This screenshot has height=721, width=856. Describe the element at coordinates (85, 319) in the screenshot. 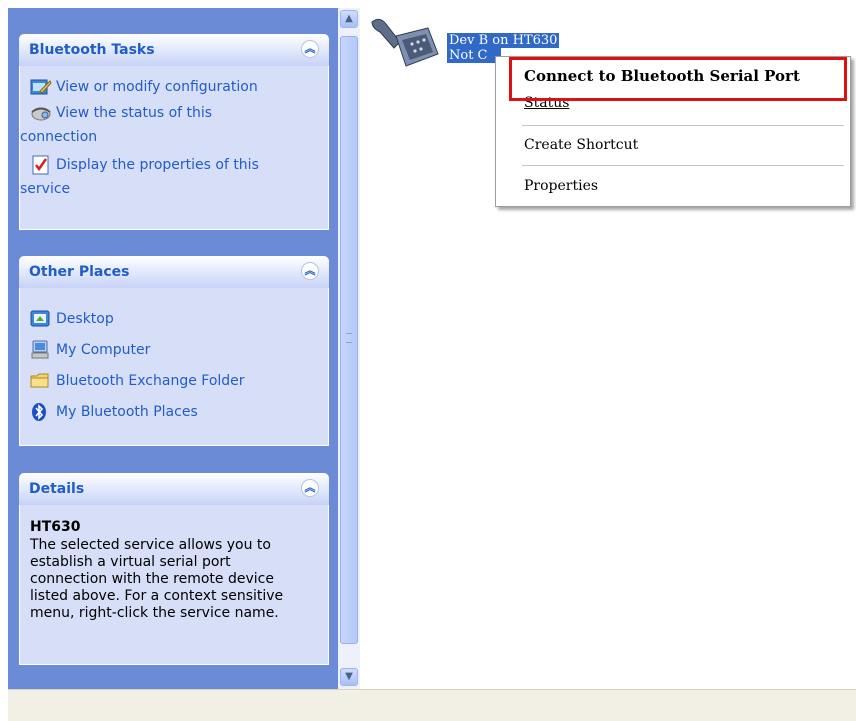

I see `place-label: Desktop` at that location.